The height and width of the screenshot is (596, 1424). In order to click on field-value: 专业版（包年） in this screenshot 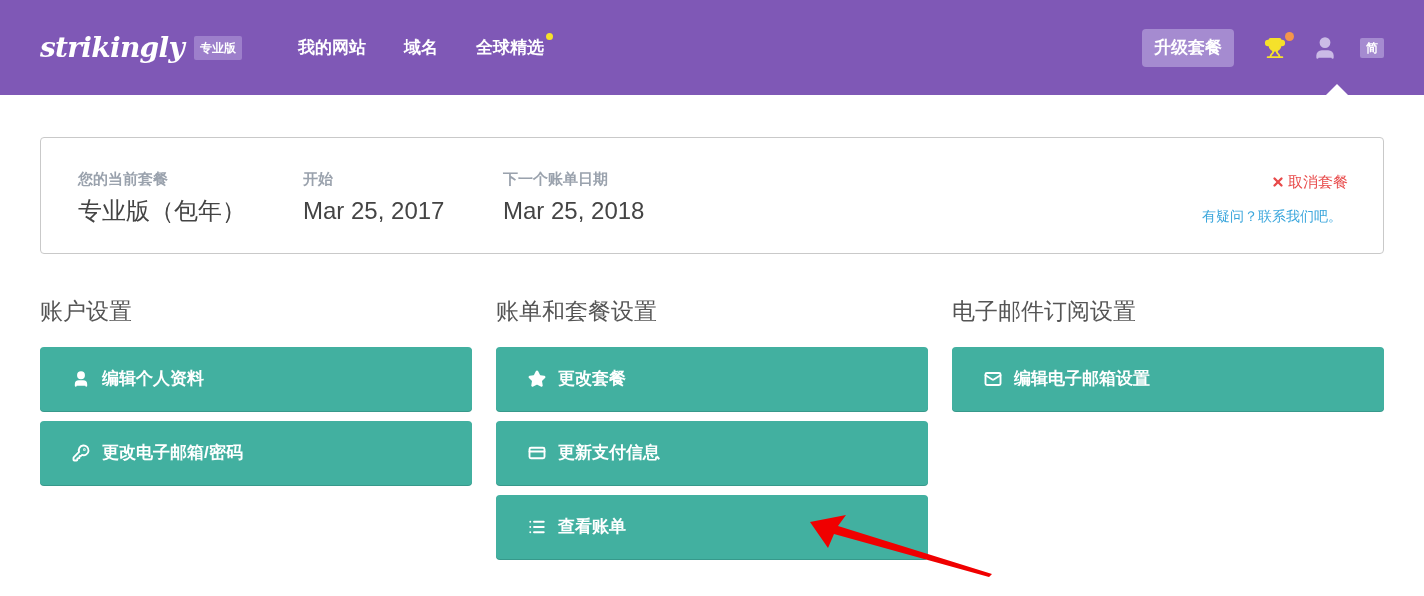, I will do `click(162, 210)`.